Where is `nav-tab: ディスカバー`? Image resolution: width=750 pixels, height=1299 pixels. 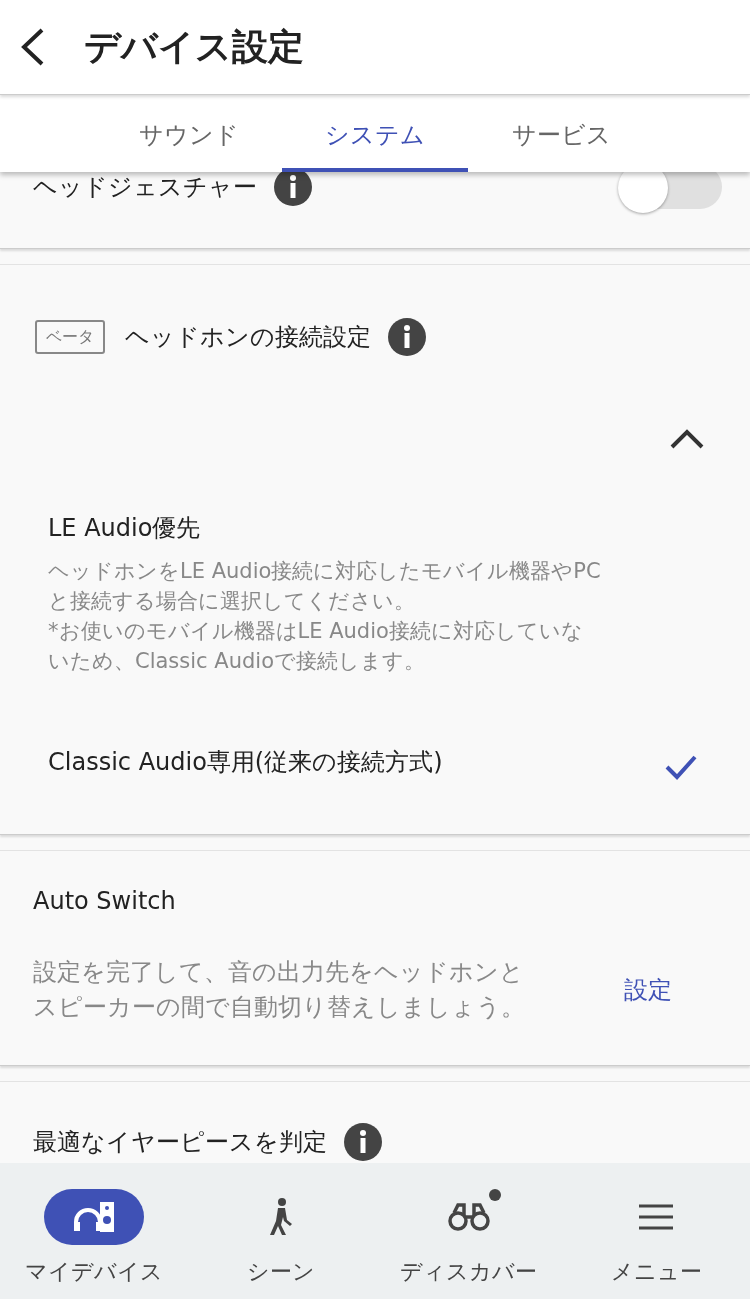
nav-tab: ディスカバー is located at coordinates (469, 1271).